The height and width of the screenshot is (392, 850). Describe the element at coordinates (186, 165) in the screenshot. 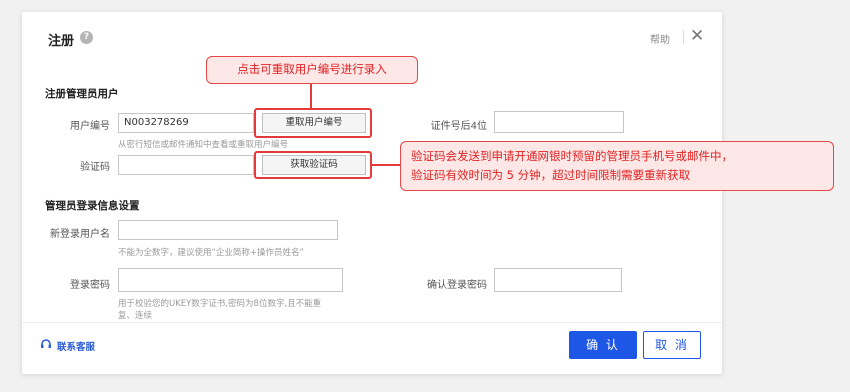

I see `verification-code-field` at that location.